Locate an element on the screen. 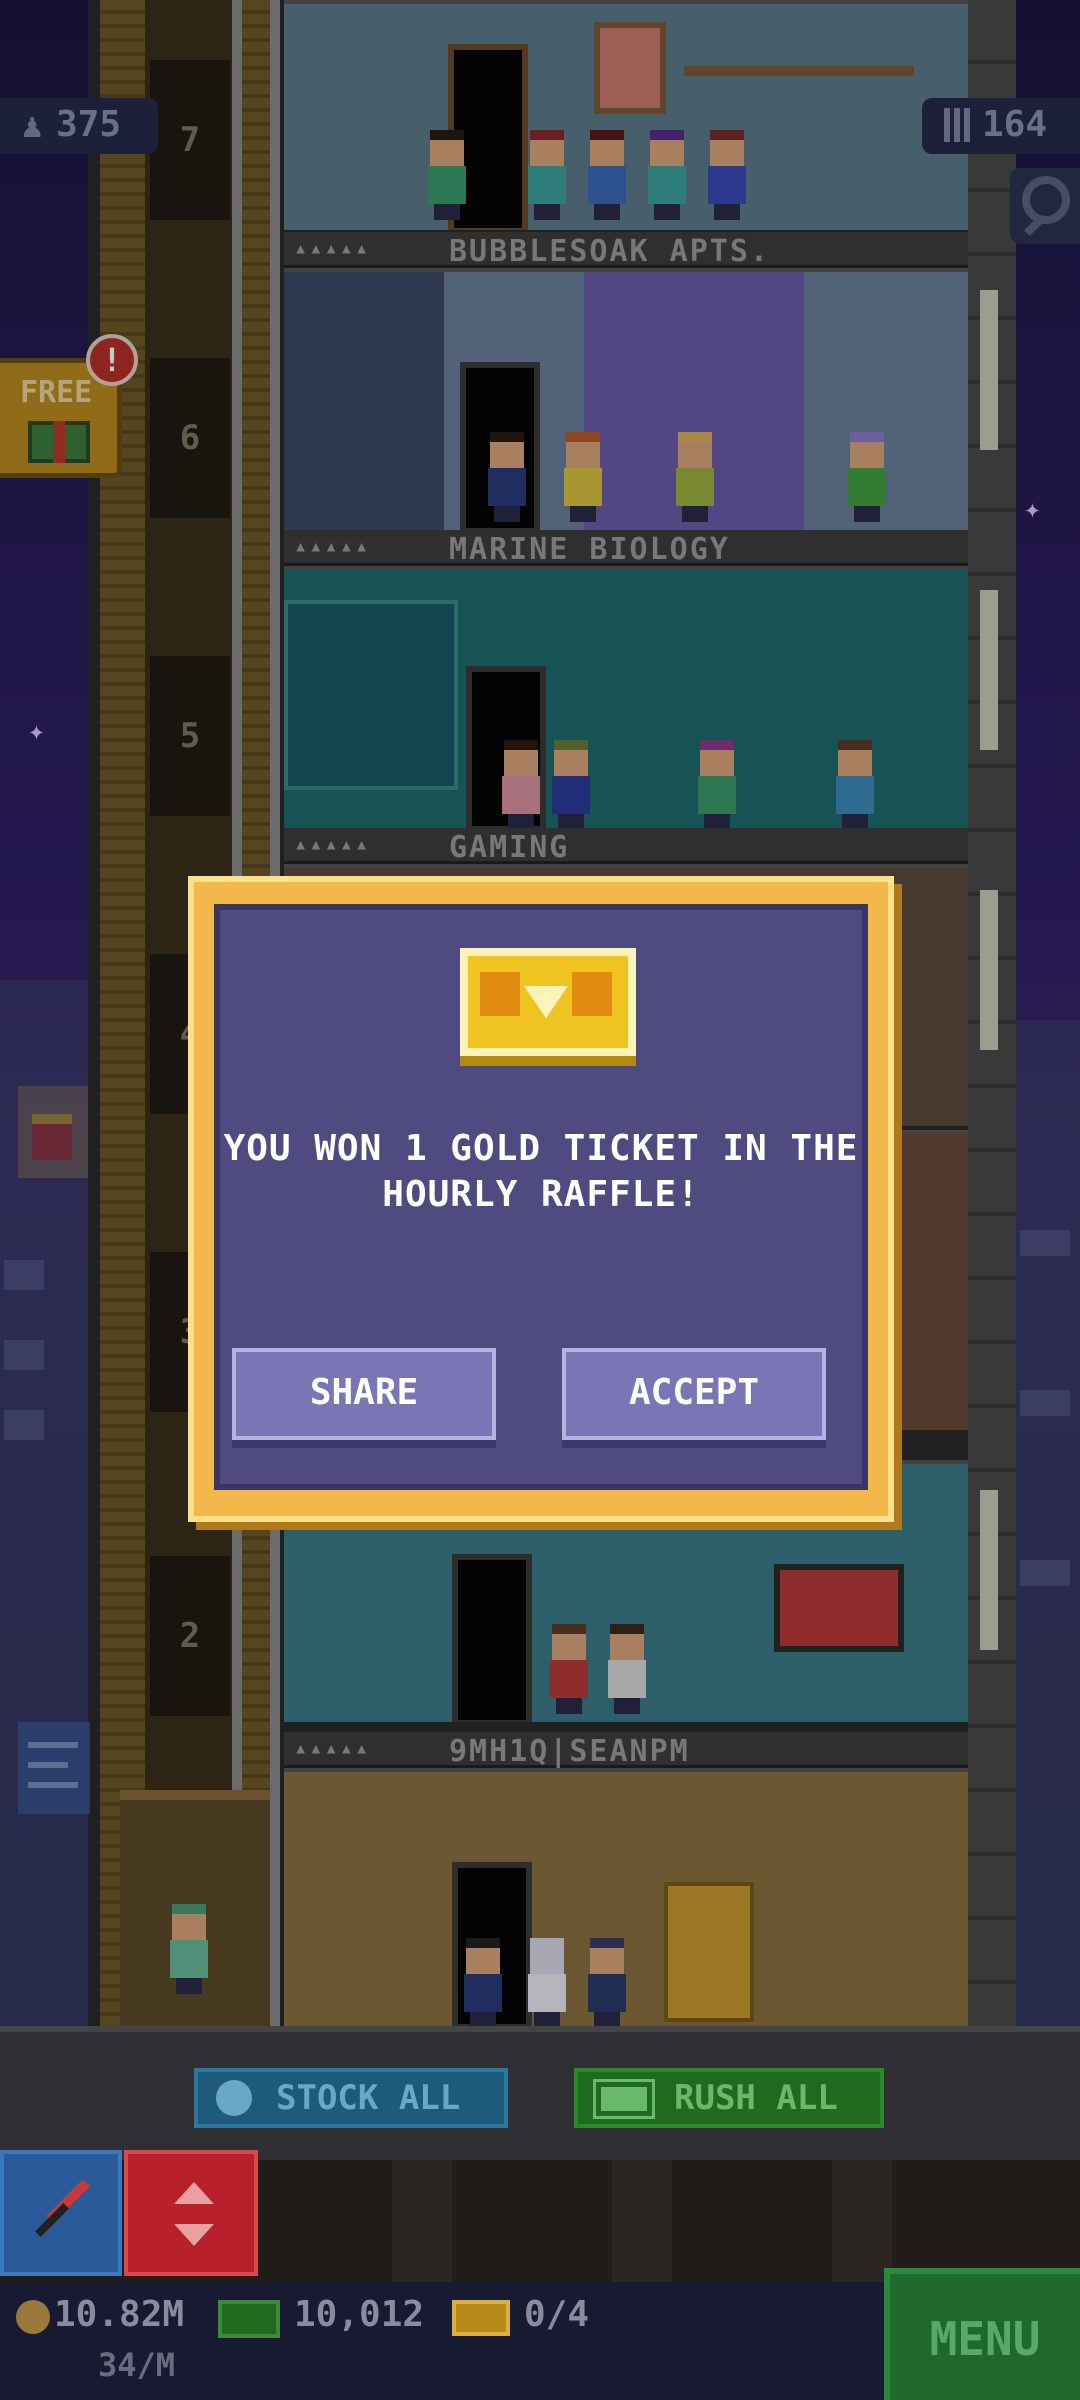 The image size is (1080, 2400). elevator-button is located at coordinates (191, 2213).